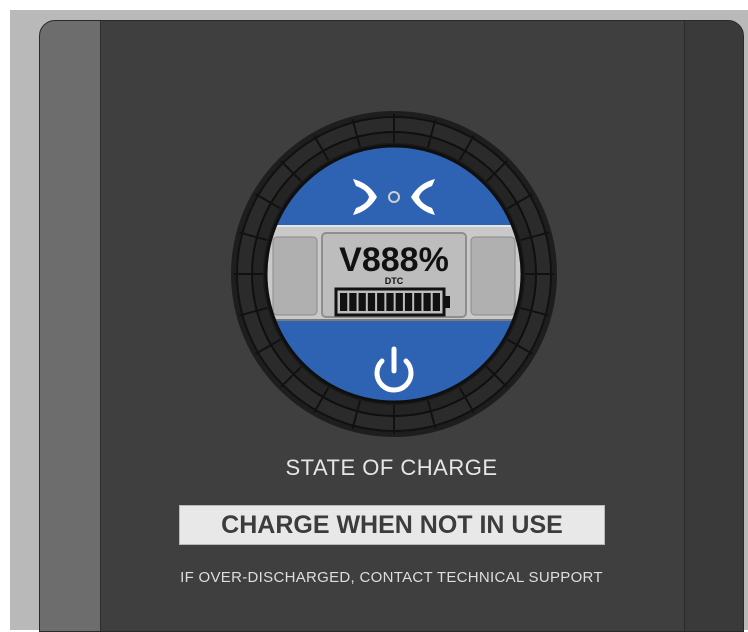 The height and width of the screenshot is (632, 748). I want to click on panel-right-band, so click(713, 326).